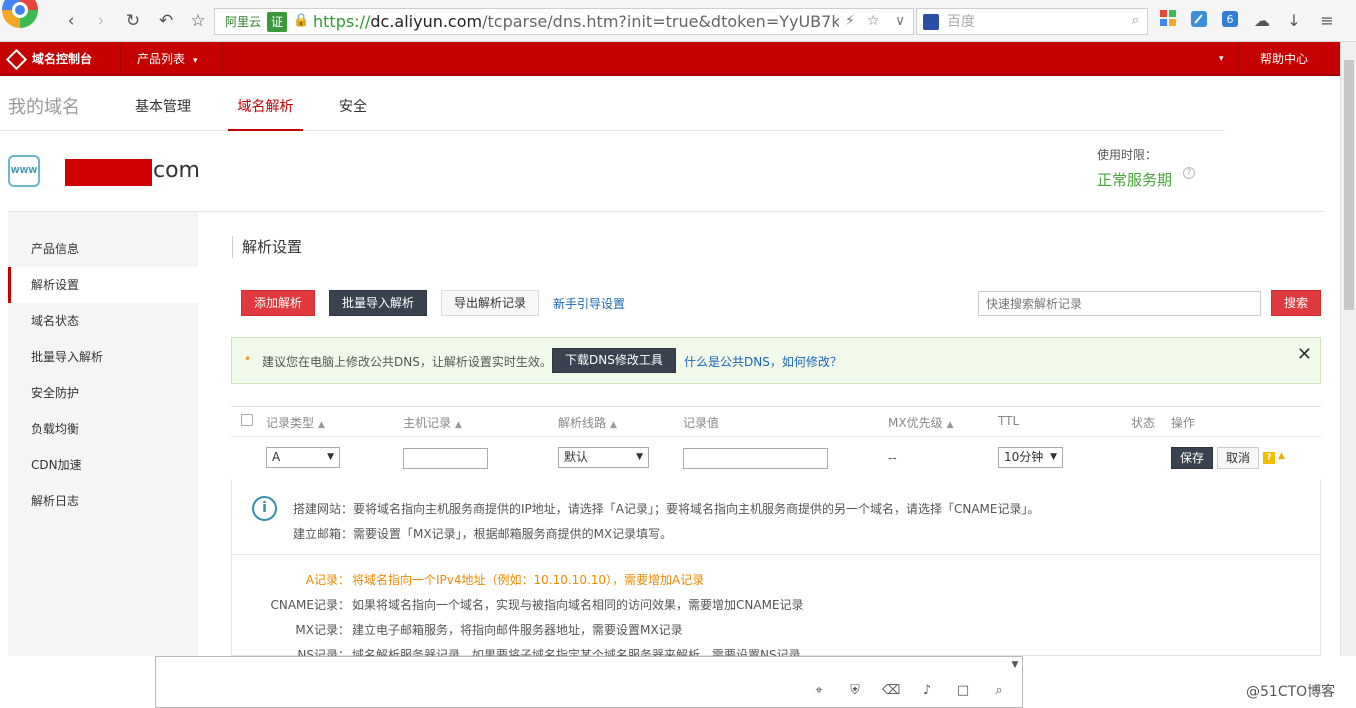 This screenshot has height=708, width=1356. I want to click on window-icon: □, so click(963, 690).